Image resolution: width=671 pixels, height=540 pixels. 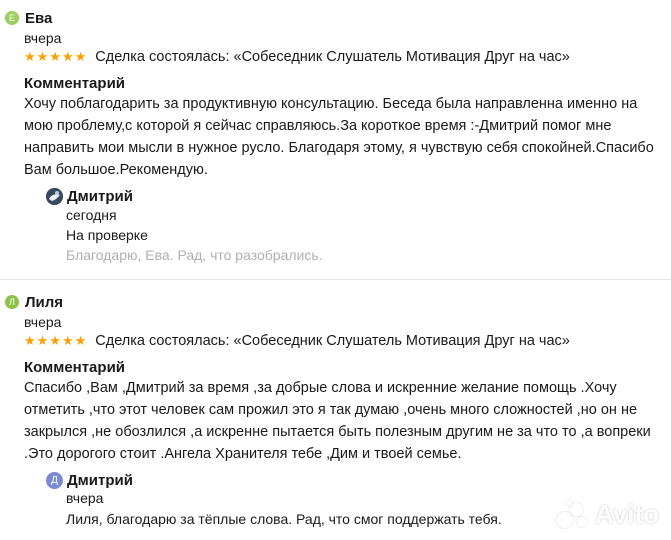 What do you see at coordinates (91, 215) in the screenshot?
I see `reply-date: сегодня` at bounding box center [91, 215].